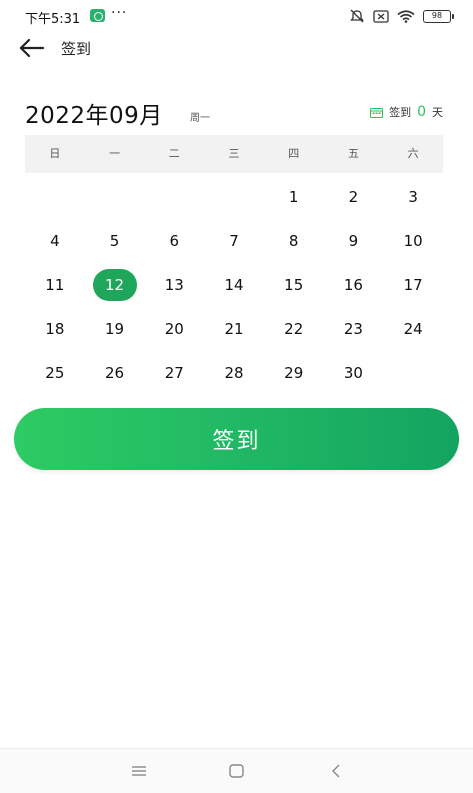  What do you see at coordinates (400, 112) in the screenshot?
I see `checkin-label: 签到` at bounding box center [400, 112].